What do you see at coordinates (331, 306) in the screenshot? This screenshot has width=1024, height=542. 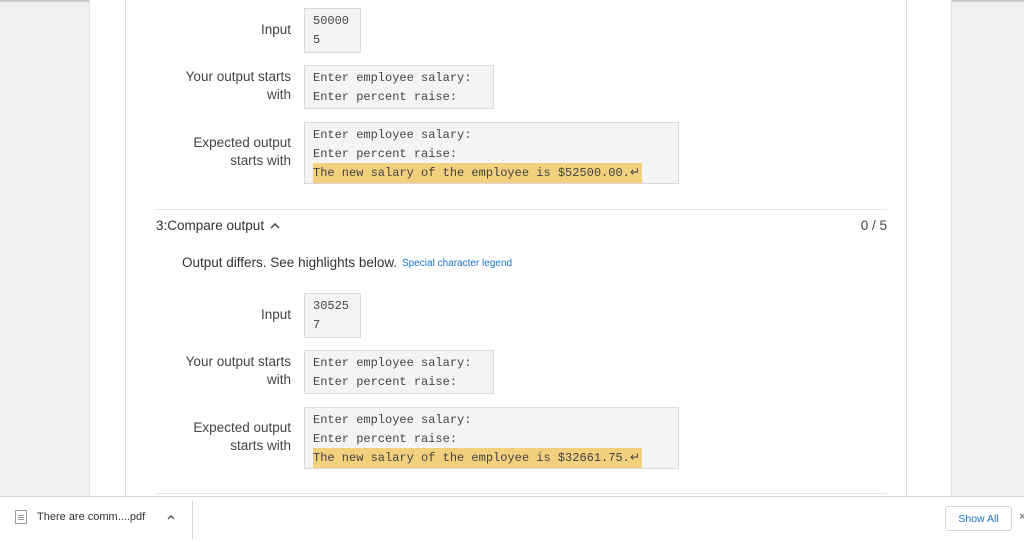 I see `input-line: 30525` at bounding box center [331, 306].